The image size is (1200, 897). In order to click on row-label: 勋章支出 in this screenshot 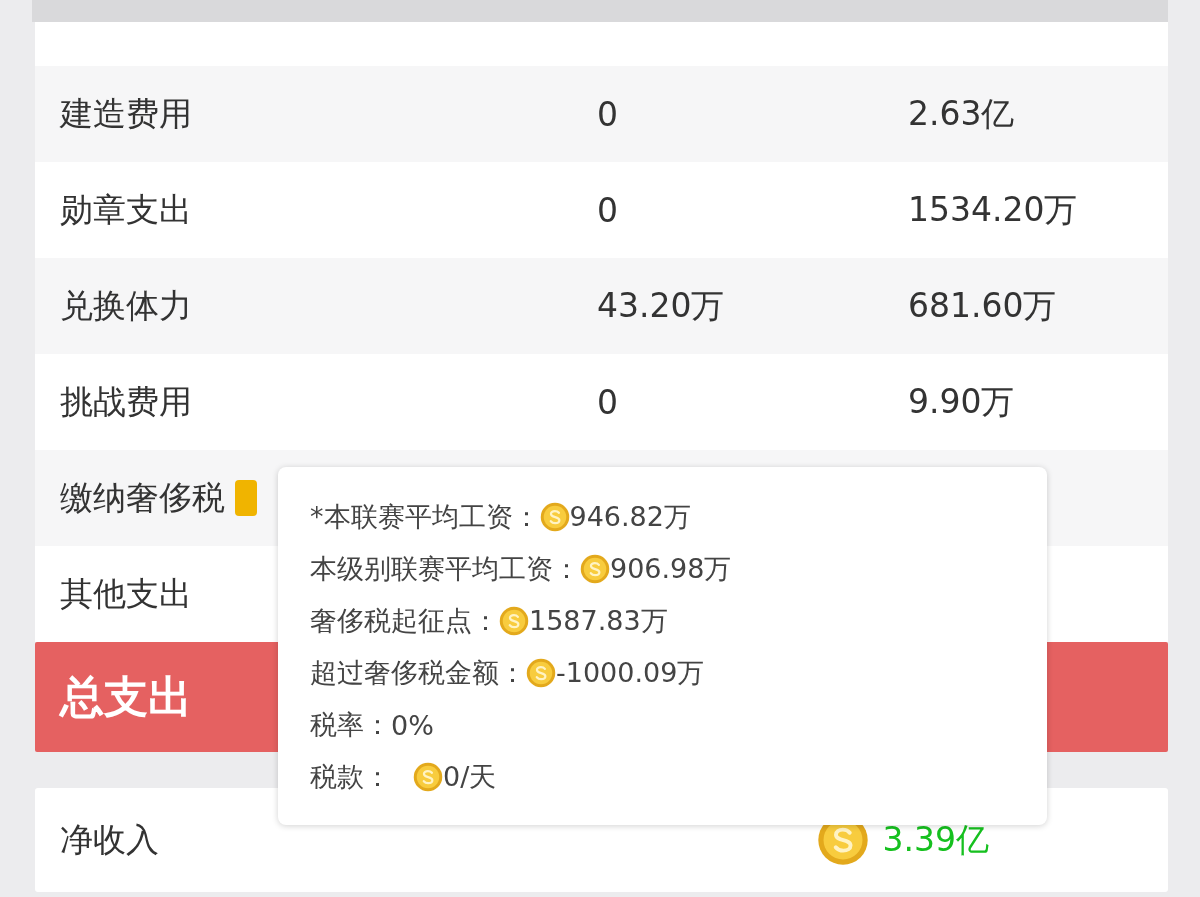, I will do `click(126, 209)`.